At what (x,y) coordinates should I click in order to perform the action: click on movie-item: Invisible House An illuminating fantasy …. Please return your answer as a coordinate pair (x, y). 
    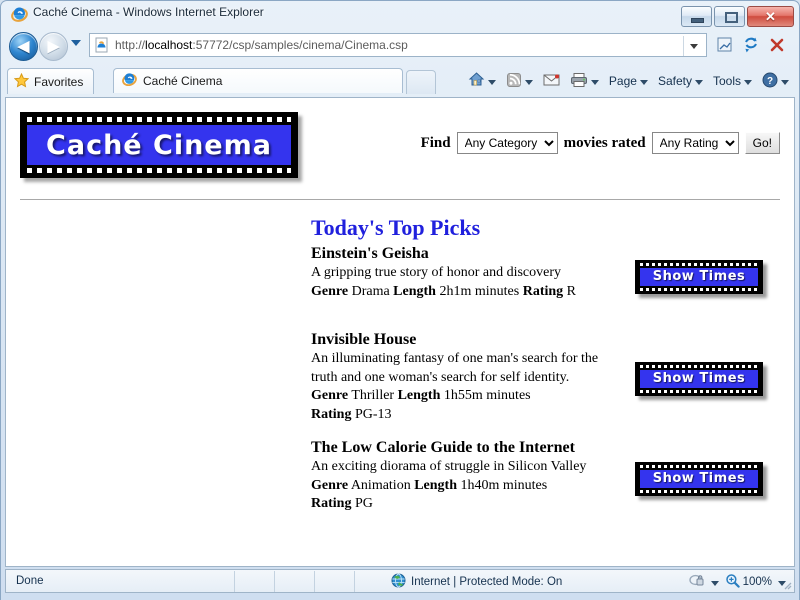
    Looking at the image, I should click on (546, 378).